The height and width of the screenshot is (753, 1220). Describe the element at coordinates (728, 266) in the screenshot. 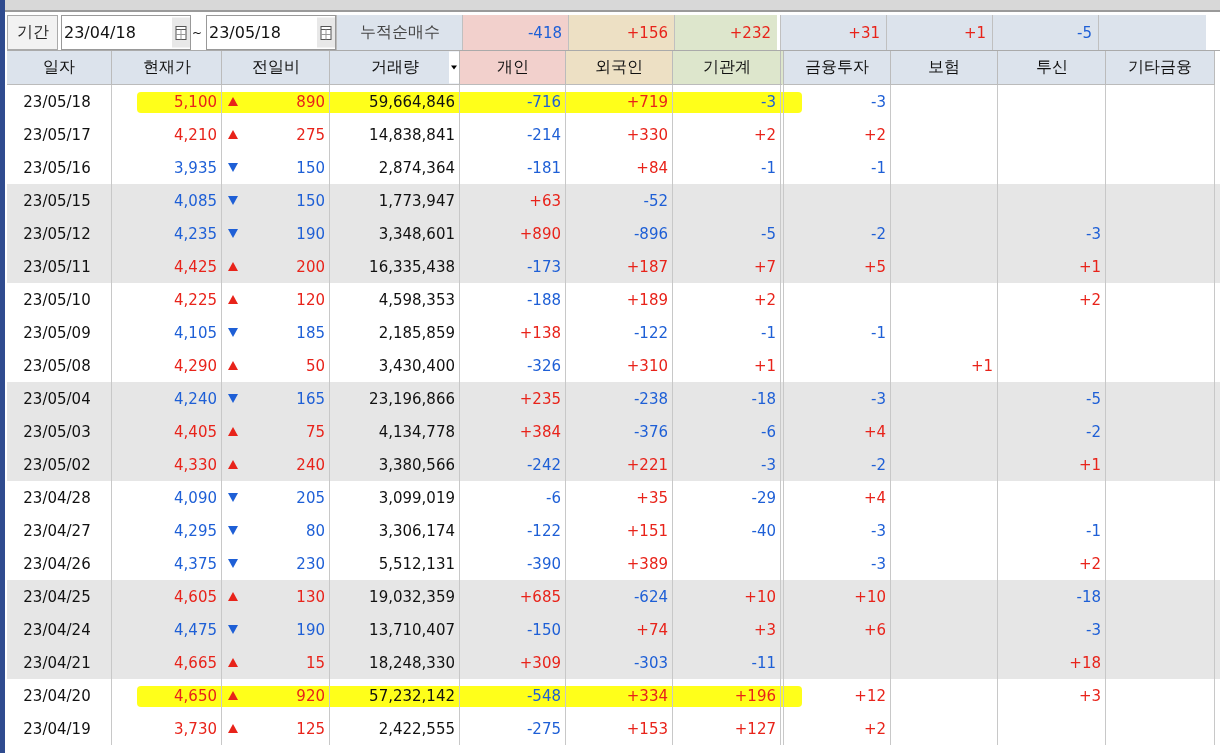

I see `net-buy-cell: +7` at that location.